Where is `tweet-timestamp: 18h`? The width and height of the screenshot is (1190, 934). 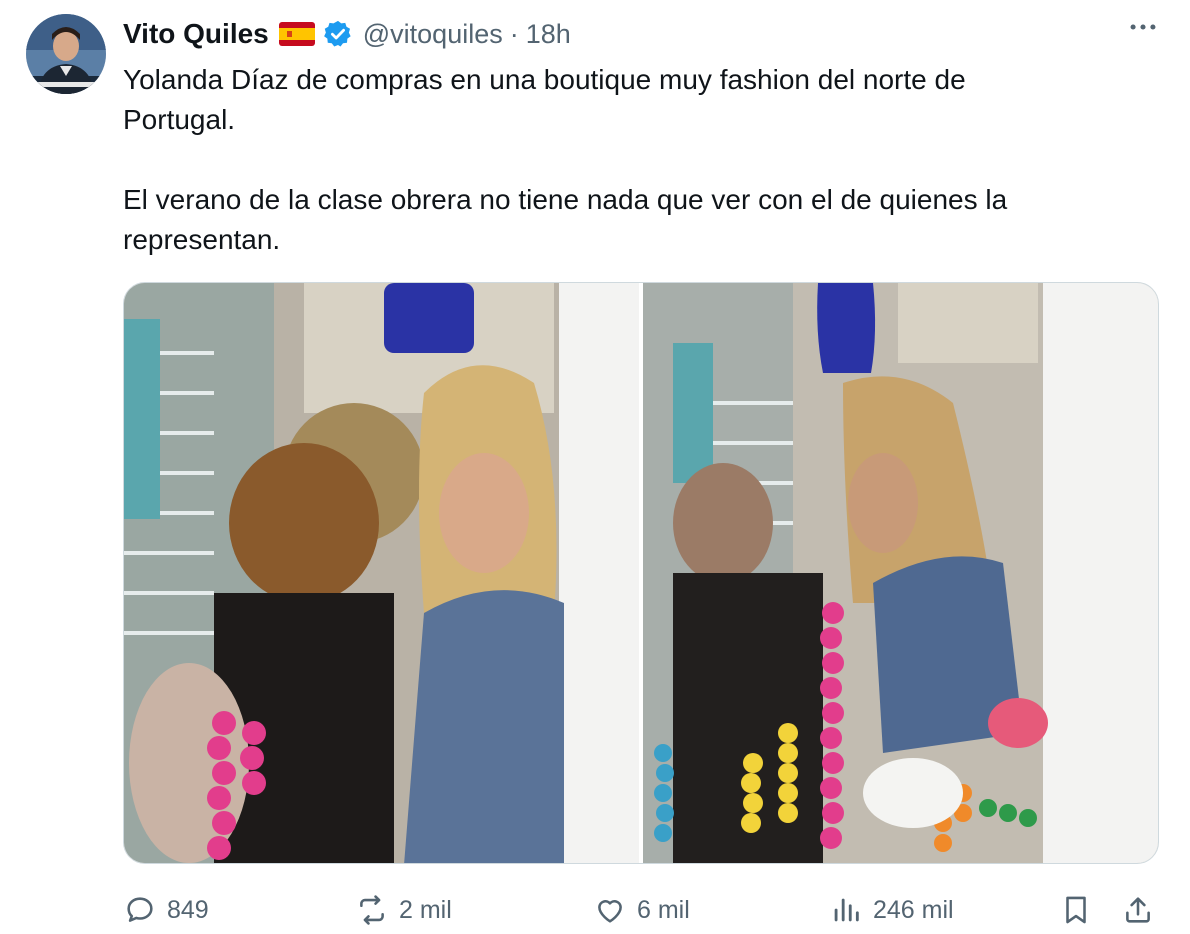
tweet-timestamp: 18h is located at coordinates (548, 34).